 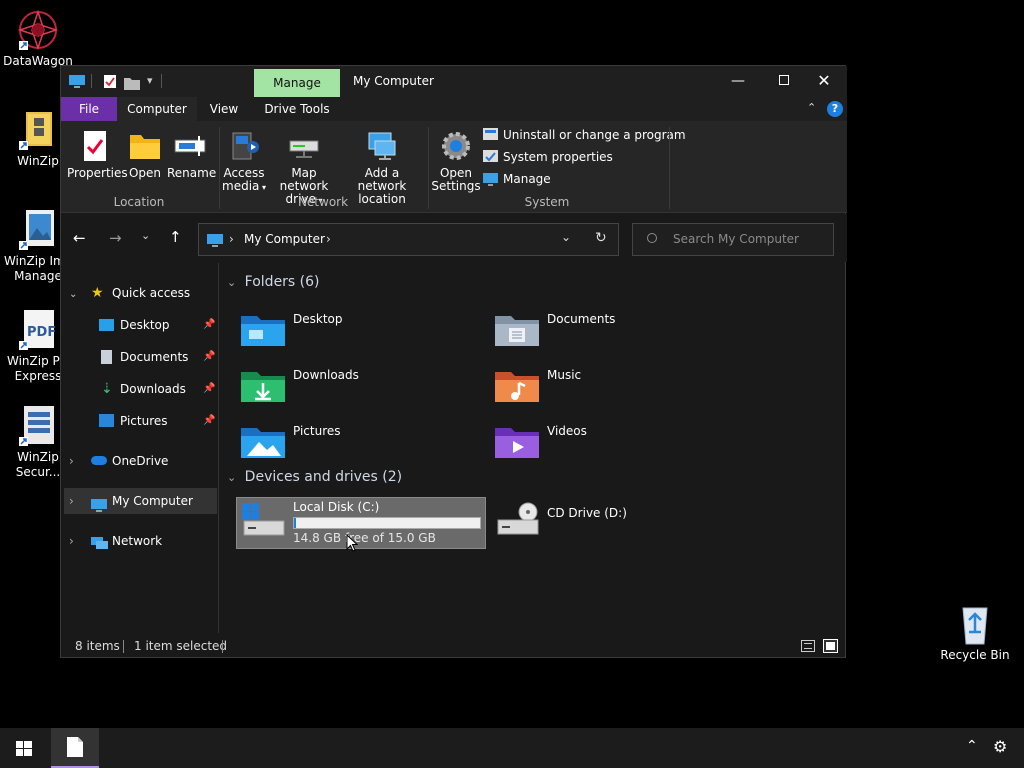 What do you see at coordinates (566, 237) in the screenshot?
I see `address-history-button: ⌄` at bounding box center [566, 237].